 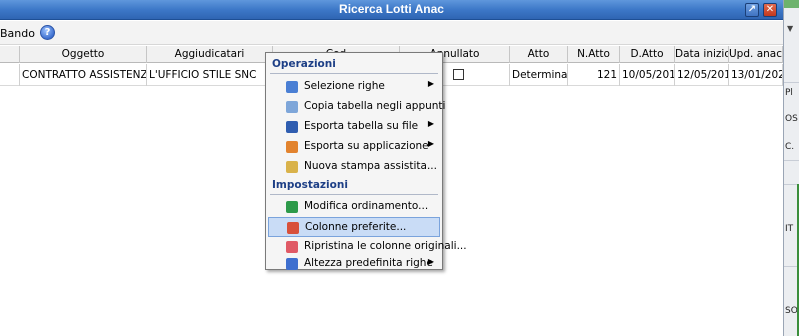 I want to click on close-button: ✕, so click(x=770, y=10).